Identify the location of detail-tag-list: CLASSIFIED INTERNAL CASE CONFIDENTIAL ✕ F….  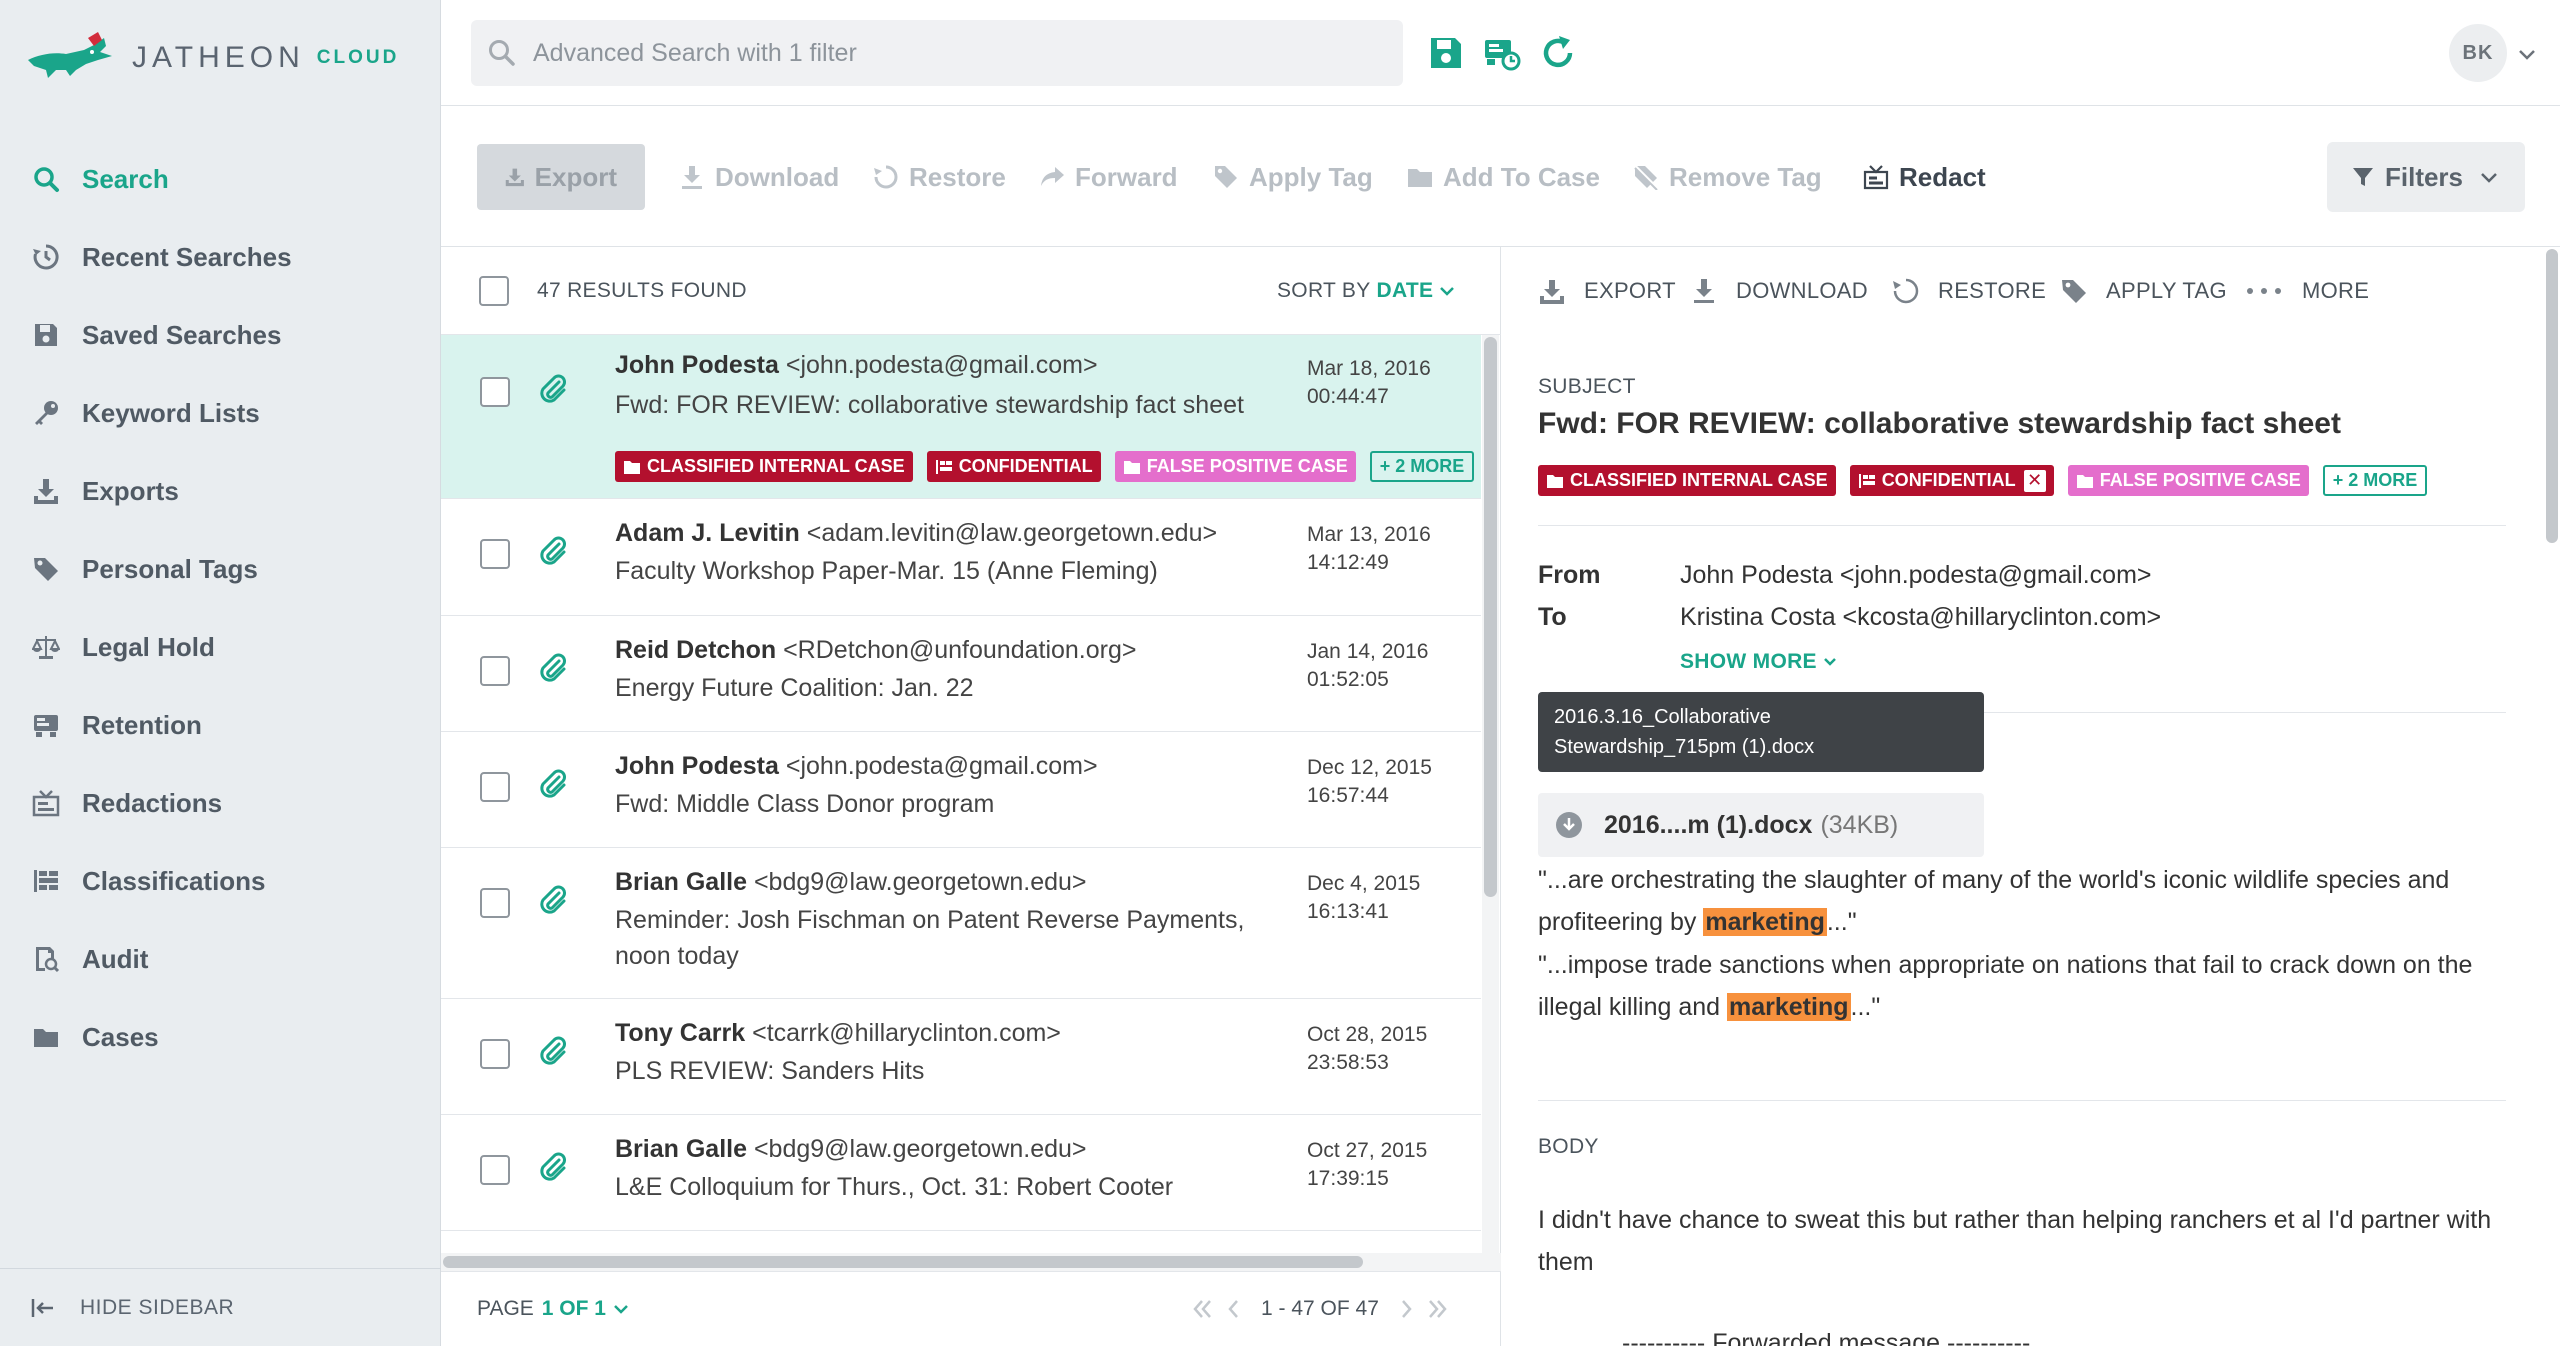
(1989, 480).